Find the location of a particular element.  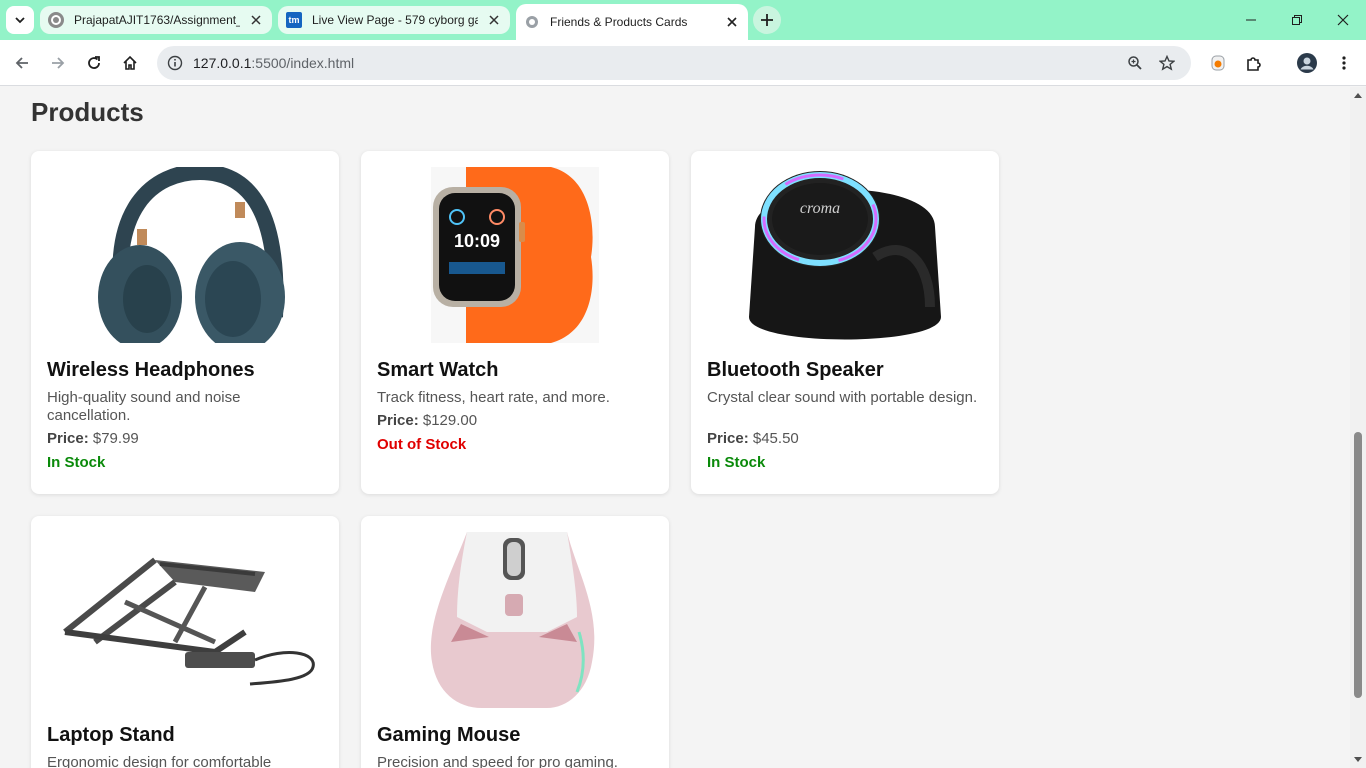

arrow-left-icon is located at coordinates (21, 63).